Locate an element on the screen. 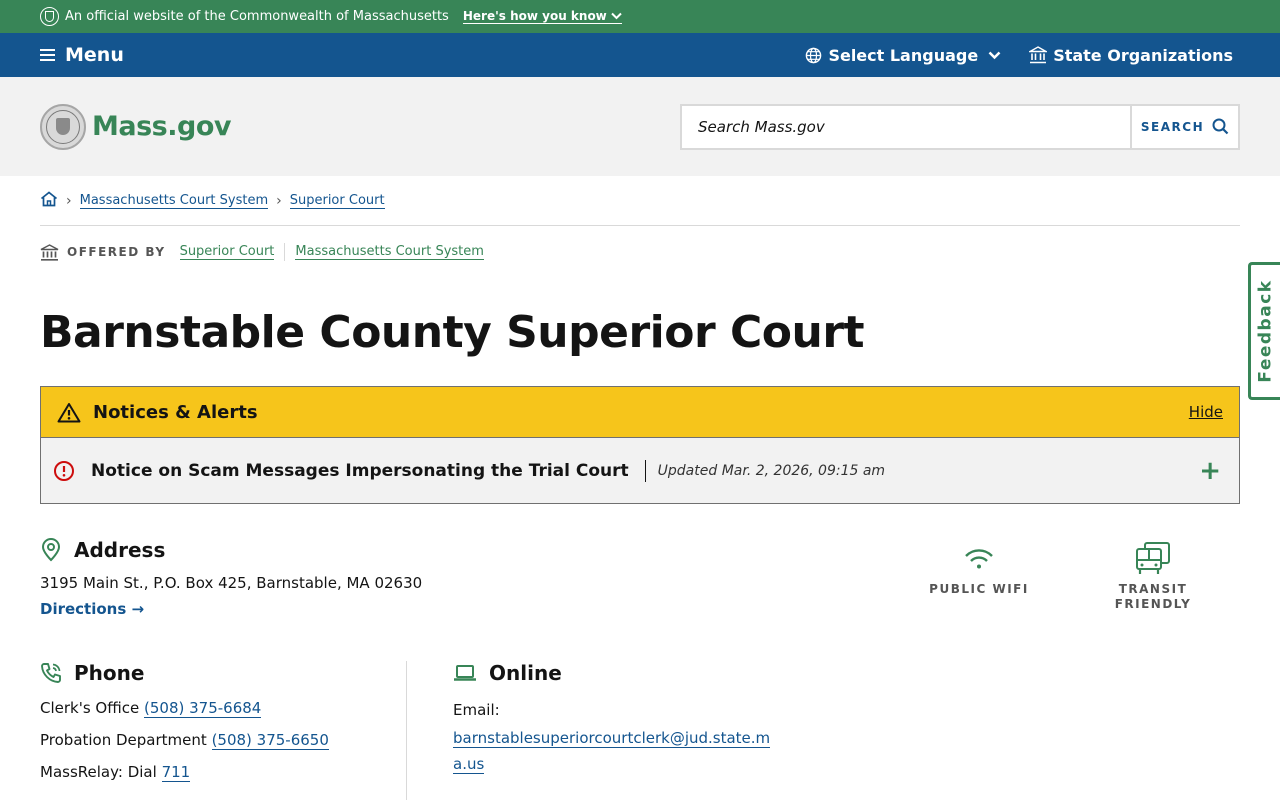  search-form: SEARCH is located at coordinates (960, 126).